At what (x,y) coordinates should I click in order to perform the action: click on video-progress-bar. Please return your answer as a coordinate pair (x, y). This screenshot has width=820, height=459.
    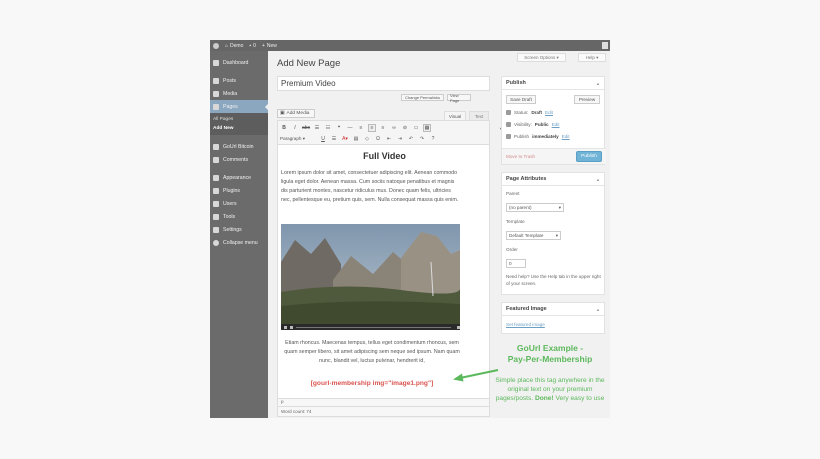
    Looking at the image, I should click on (373, 327).